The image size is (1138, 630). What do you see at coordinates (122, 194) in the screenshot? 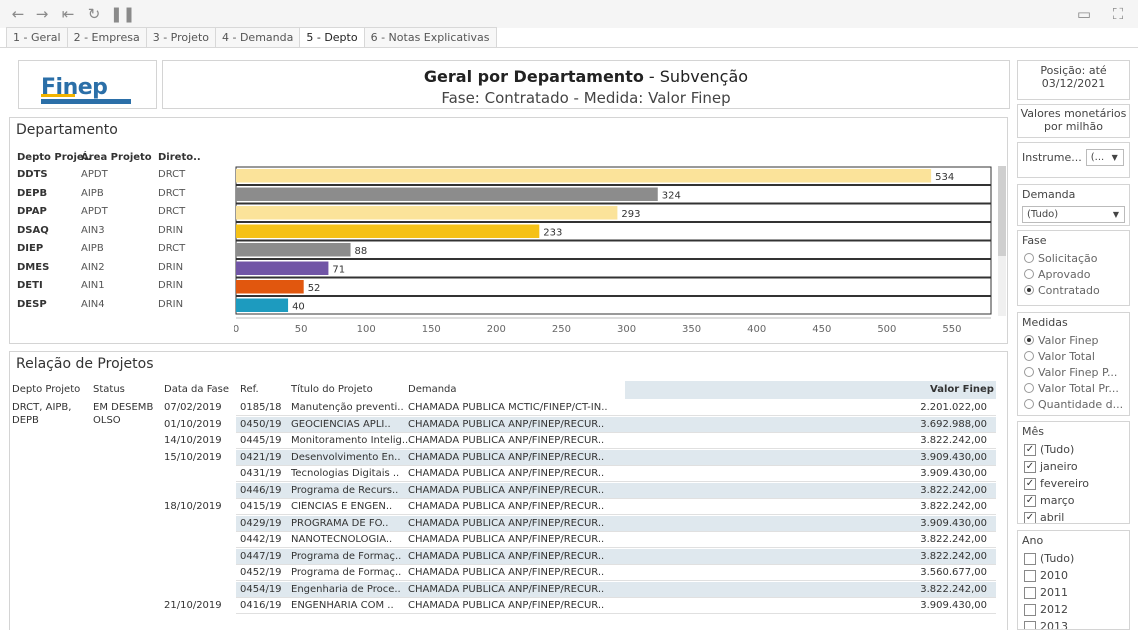
I see `department-row: DEPB AIPB DRCT` at bounding box center [122, 194].